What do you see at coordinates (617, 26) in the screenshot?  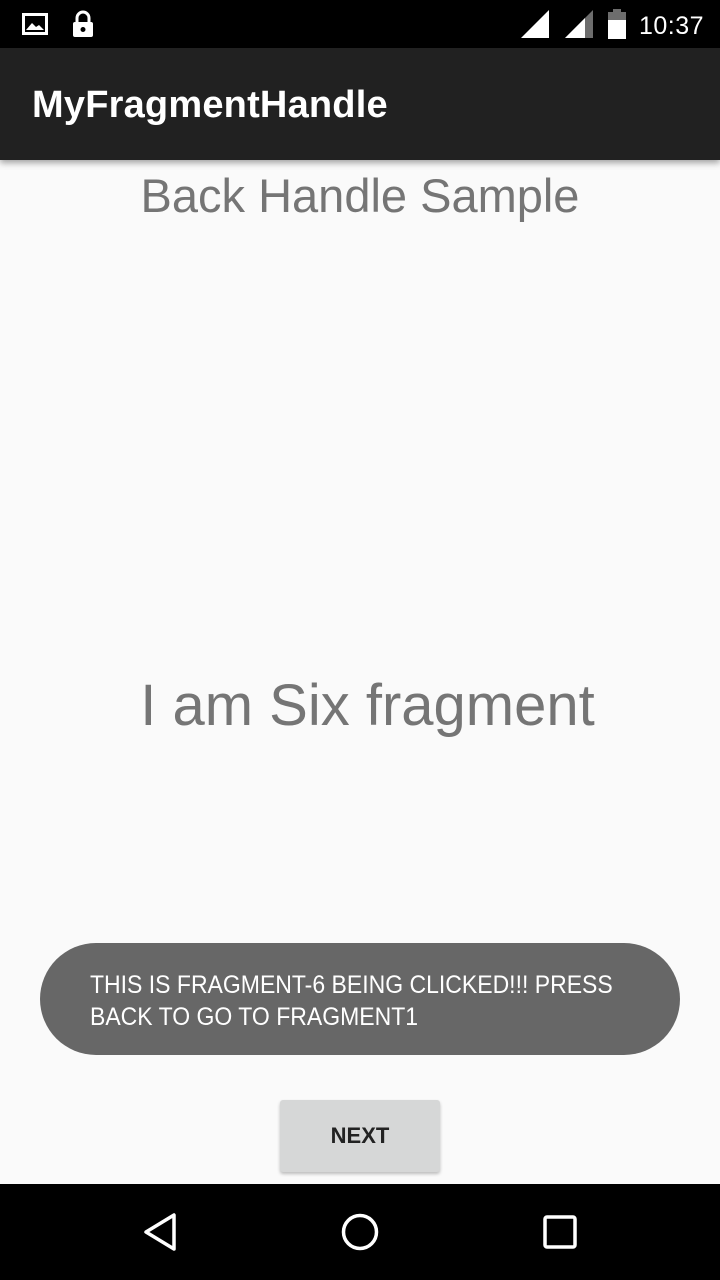 I see `battery-icon` at bounding box center [617, 26].